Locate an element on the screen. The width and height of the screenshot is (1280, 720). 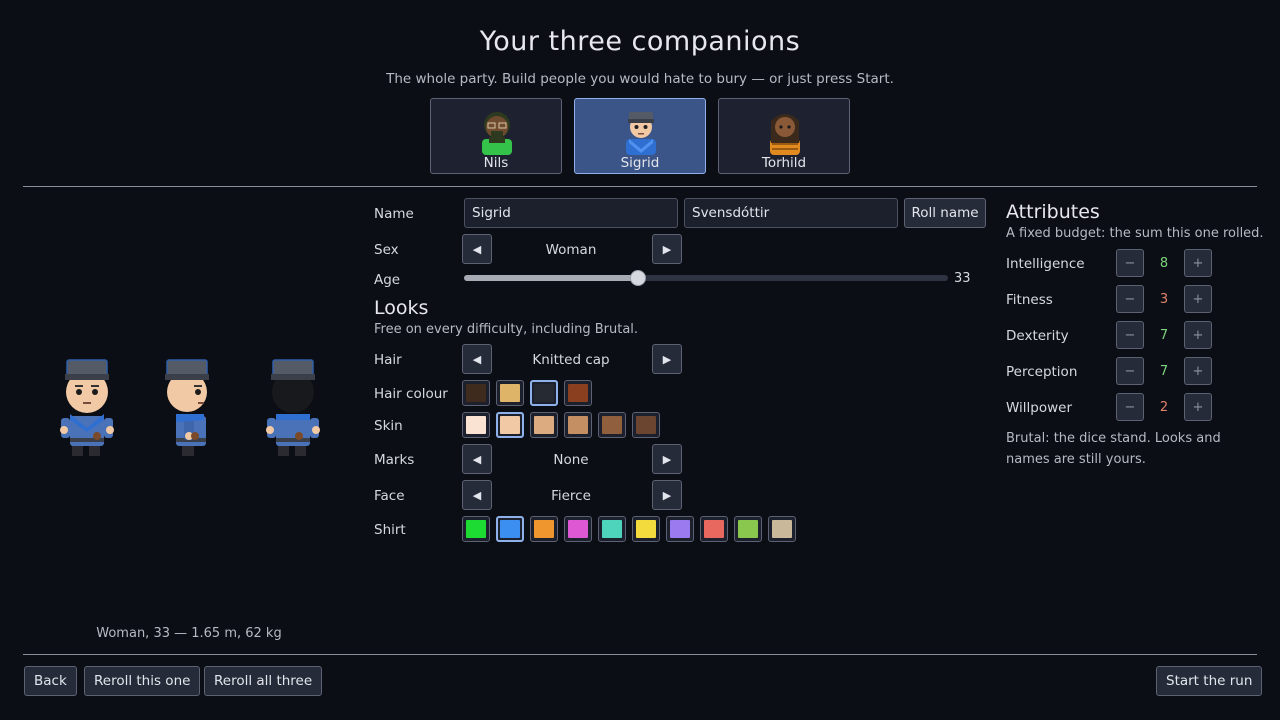
right-triangle-icon: ▶ is located at coordinates (667, 459).